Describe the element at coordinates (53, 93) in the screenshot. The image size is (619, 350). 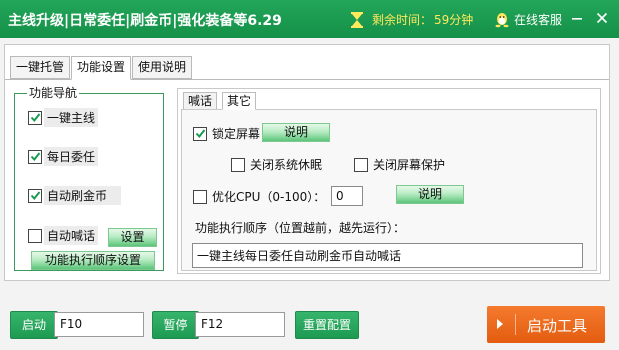
I see `function-nav-title: 功能导航` at that location.